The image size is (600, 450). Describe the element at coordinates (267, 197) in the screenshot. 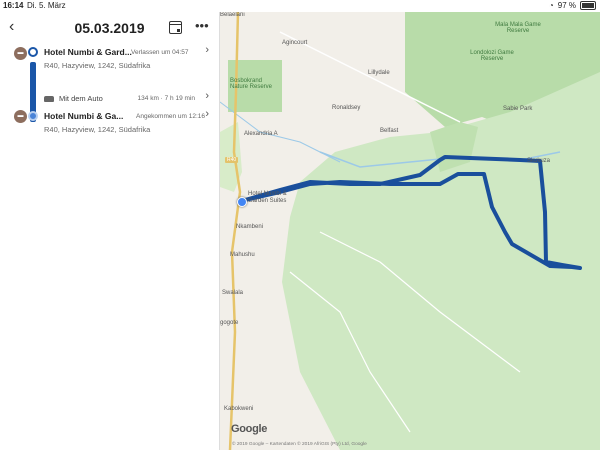

I see `map-label-hotel: Hotel Numbi & Garden Suites` at that location.